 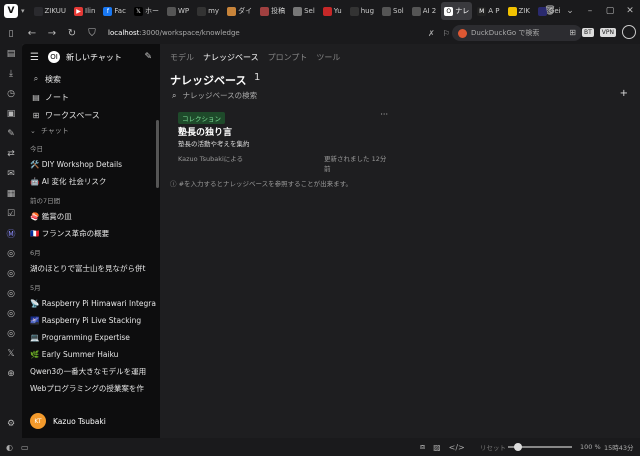 What do you see at coordinates (50, 11) in the screenshot?
I see `browser-tab: ZIKUU` at bounding box center [50, 11].